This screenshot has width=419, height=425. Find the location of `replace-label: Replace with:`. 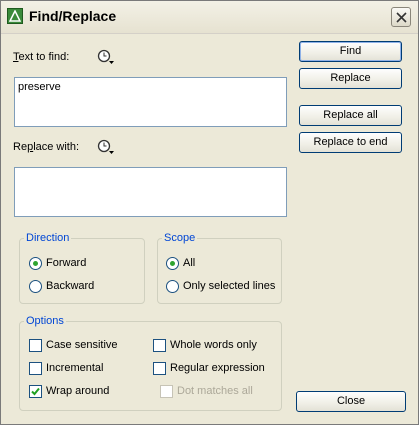

replace-label: Replace with: is located at coordinates (46, 147).